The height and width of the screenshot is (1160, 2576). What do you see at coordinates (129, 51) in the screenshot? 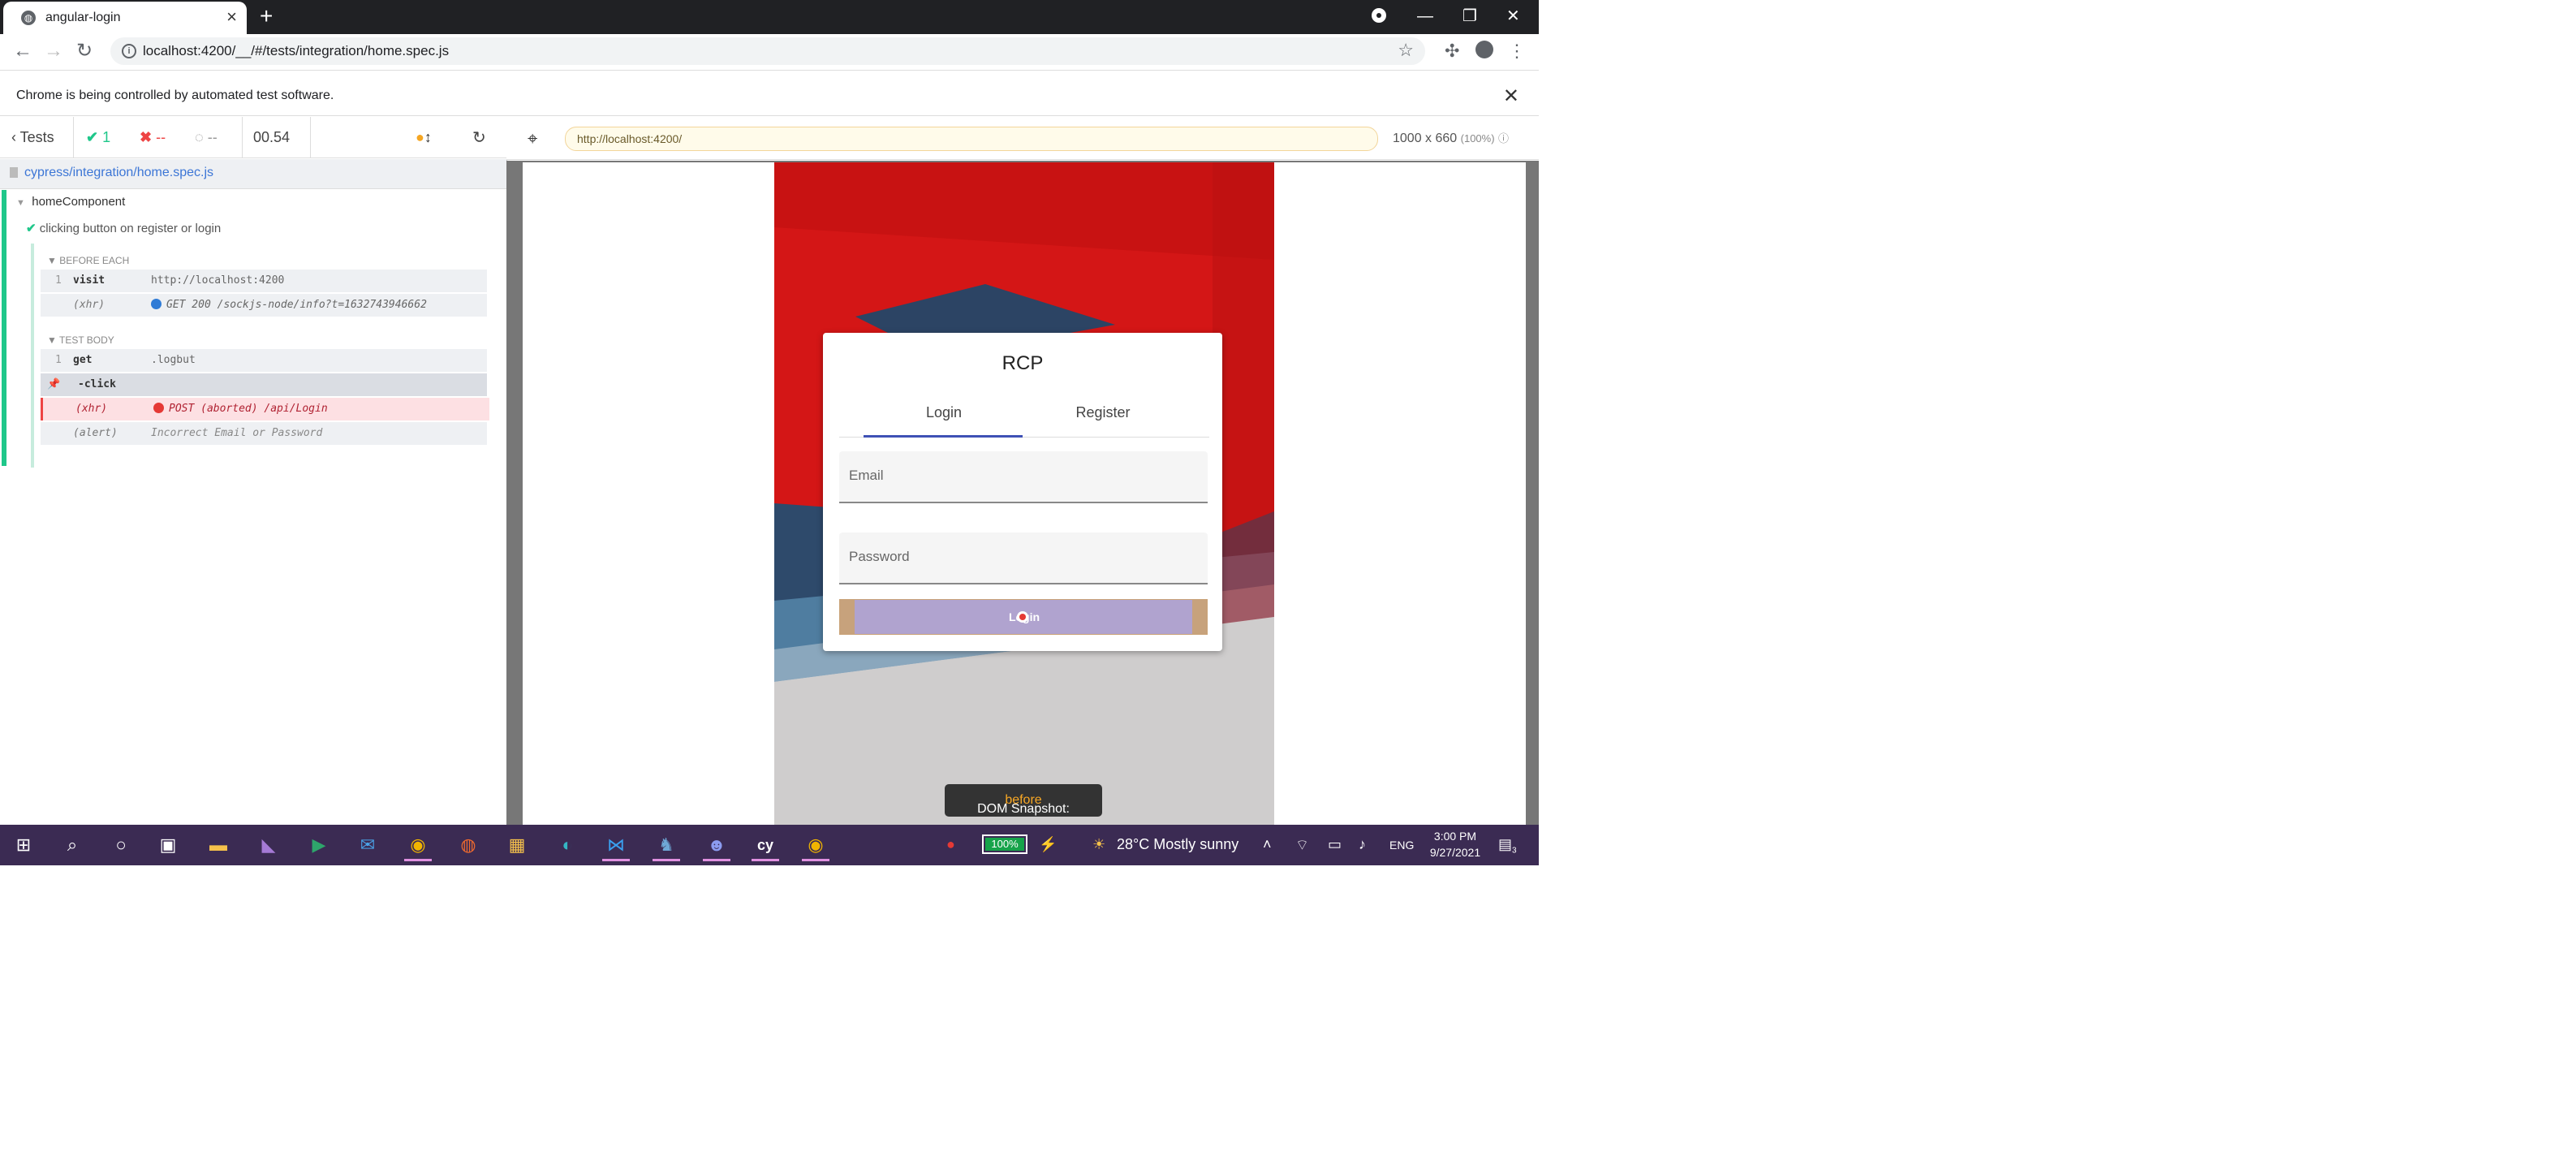
I see `site-info-icon: i` at bounding box center [129, 51].